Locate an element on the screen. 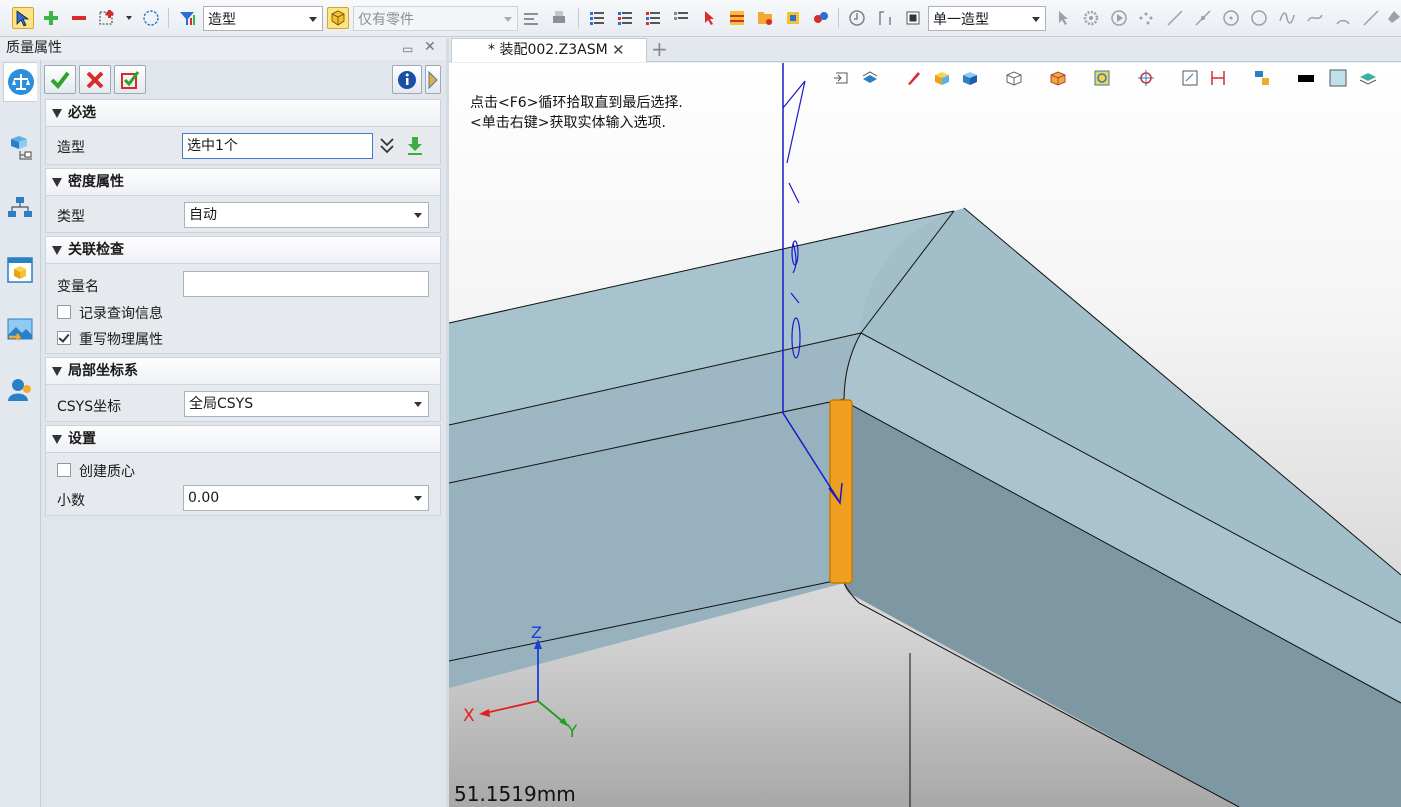 The image size is (1401, 807). view-wire-cube-icon is located at coordinates (1014, 78).